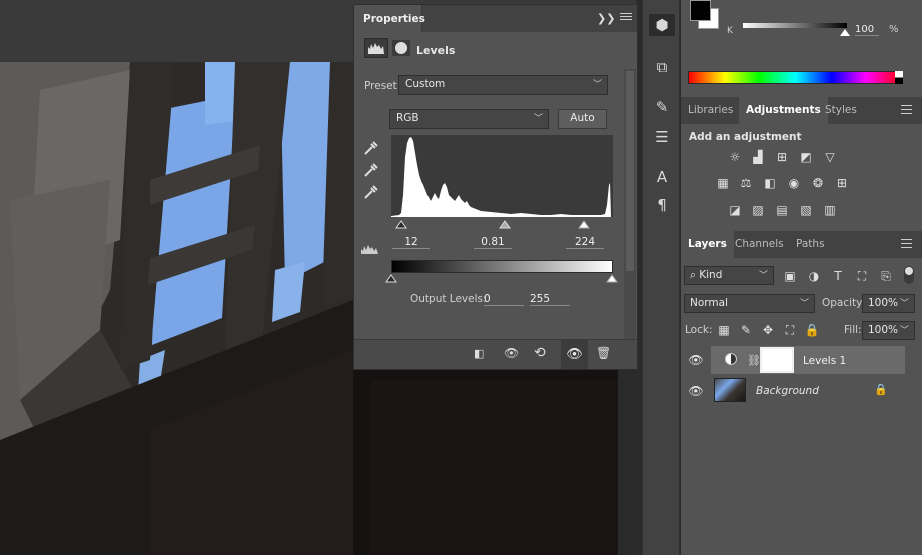 This screenshot has width=922, height=555. What do you see at coordinates (894, 29) in the screenshot?
I see `k-unit: %` at bounding box center [894, 29].